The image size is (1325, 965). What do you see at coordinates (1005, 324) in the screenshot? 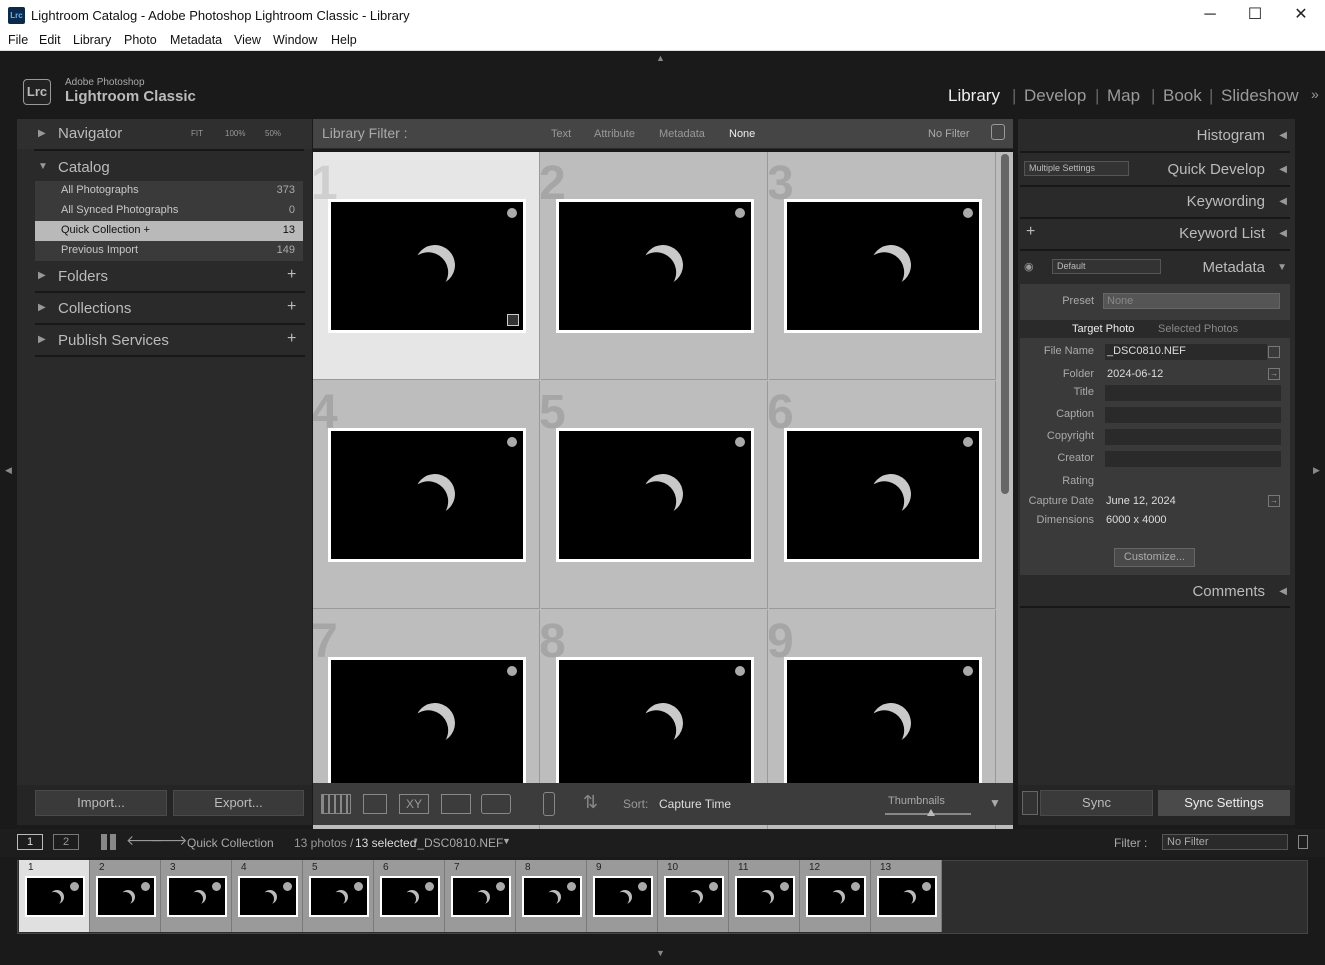
I see `scrollbar-thumb` at bounding box center [1005, 324].